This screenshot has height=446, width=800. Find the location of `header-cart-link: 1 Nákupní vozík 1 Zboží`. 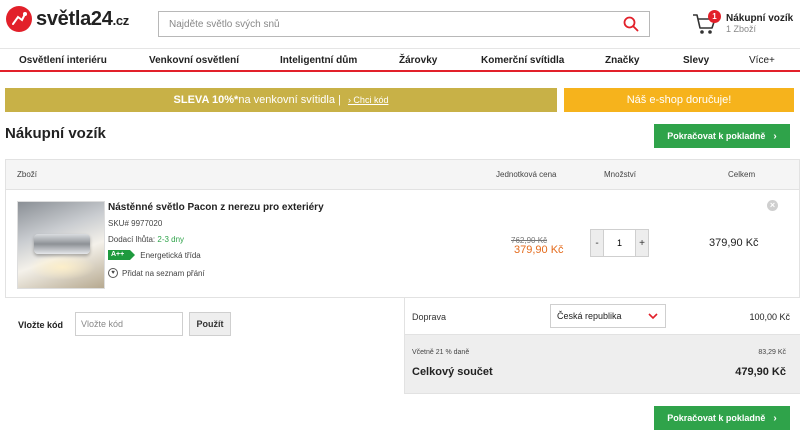

header-cart-link: 1 Nákupní vozík 1 Zboží is located at coordinates (746, 24).